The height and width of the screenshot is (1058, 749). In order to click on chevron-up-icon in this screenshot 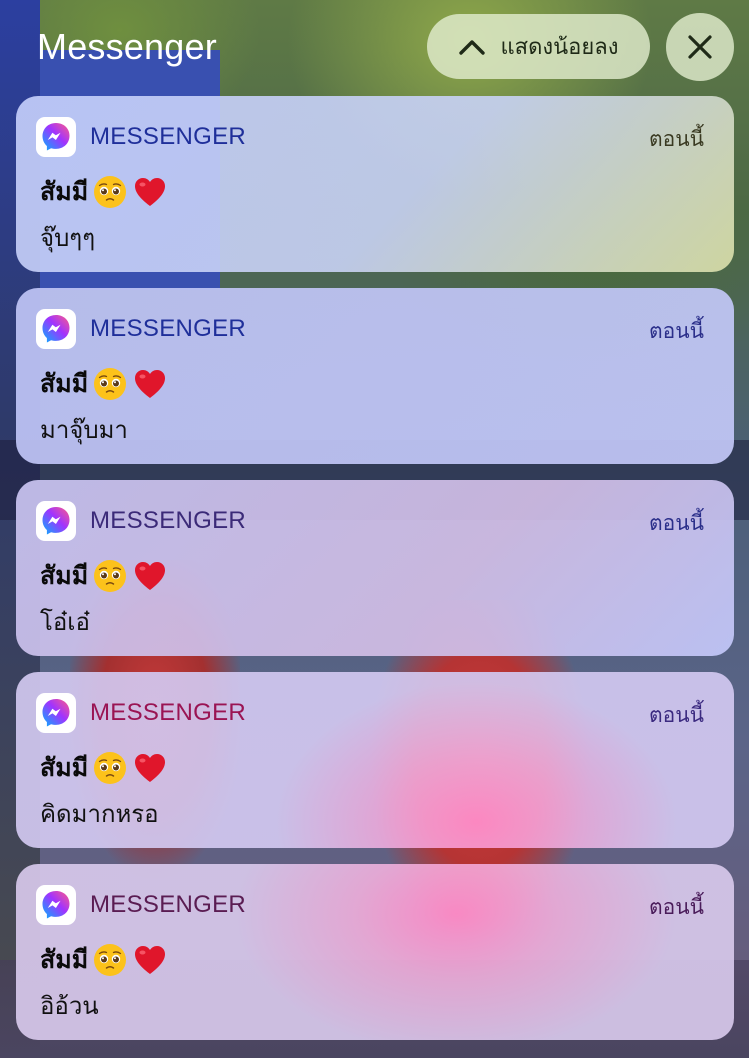, I will do `click(472, 47)`.